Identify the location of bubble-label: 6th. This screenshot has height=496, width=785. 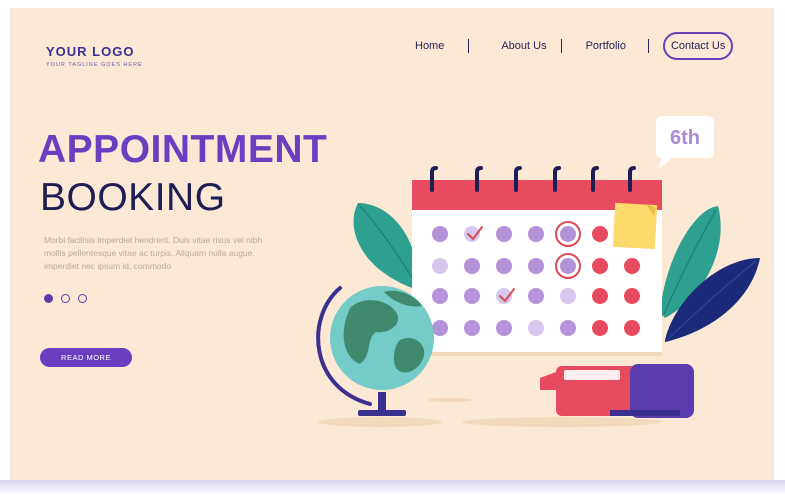
(685, 138).